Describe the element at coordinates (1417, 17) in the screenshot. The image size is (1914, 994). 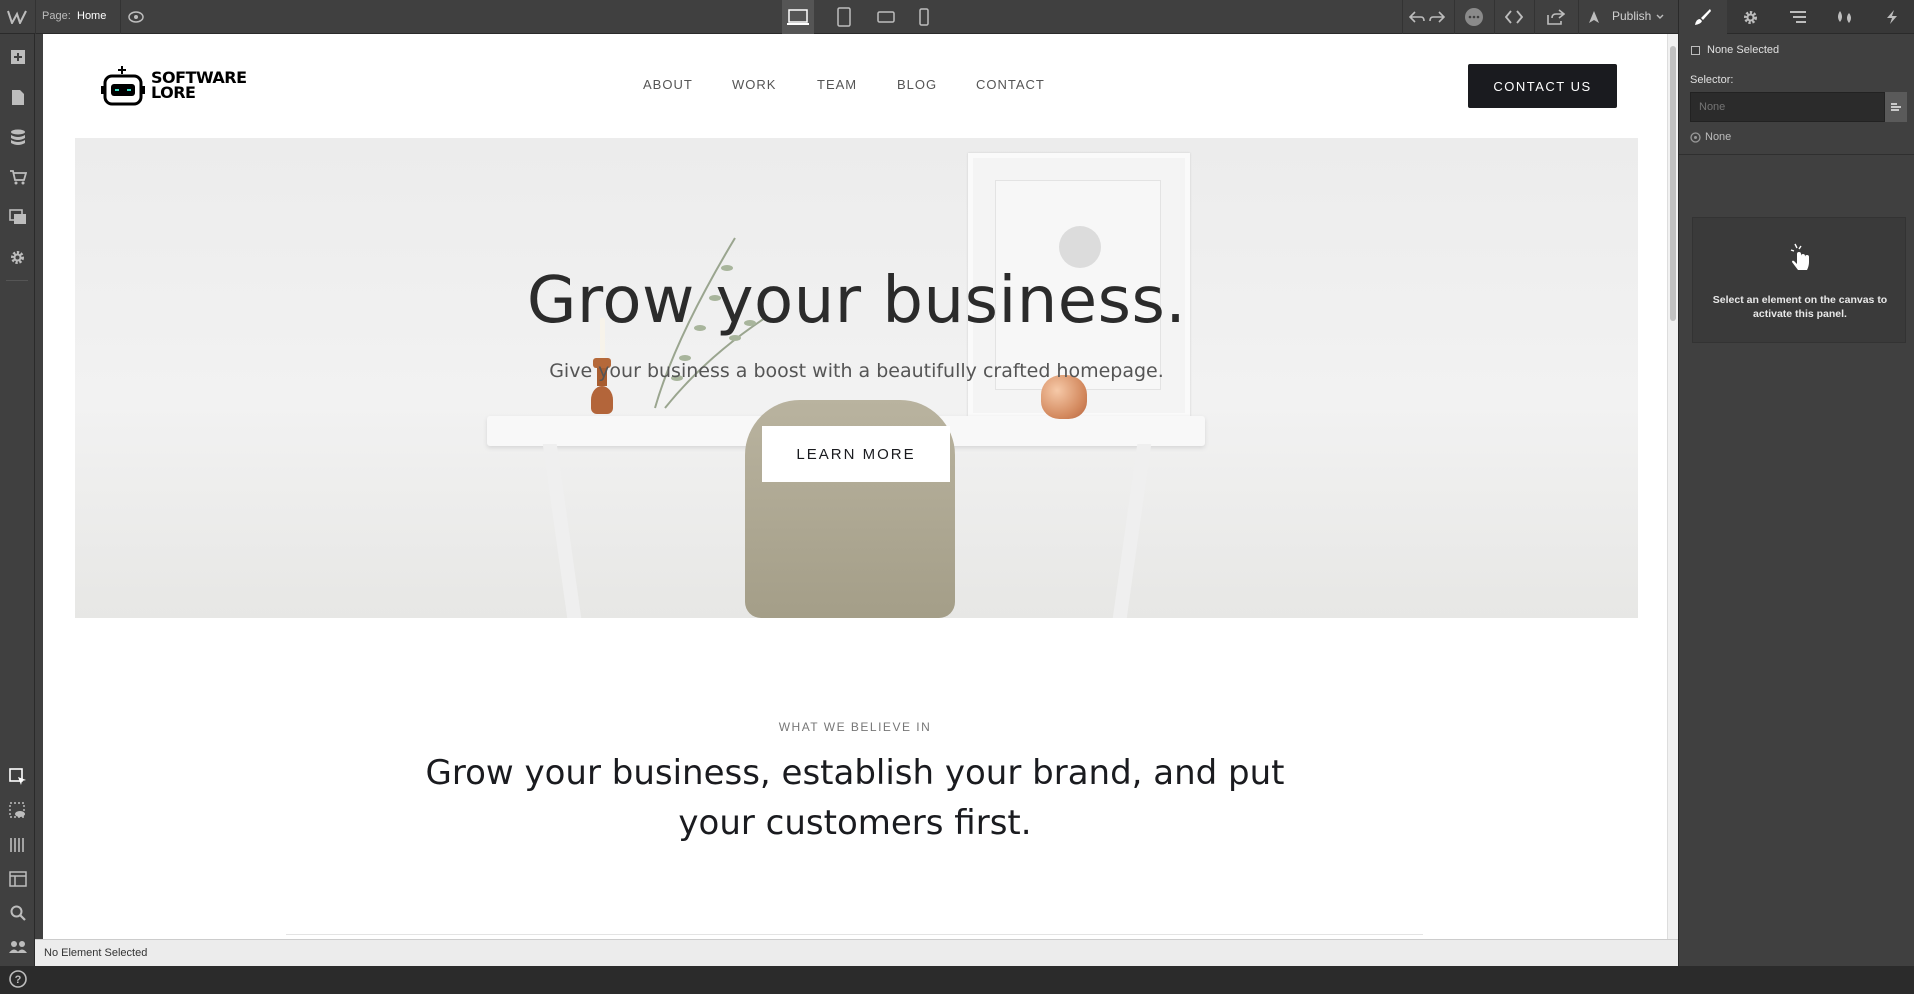
I see `undo-icon` at that location.